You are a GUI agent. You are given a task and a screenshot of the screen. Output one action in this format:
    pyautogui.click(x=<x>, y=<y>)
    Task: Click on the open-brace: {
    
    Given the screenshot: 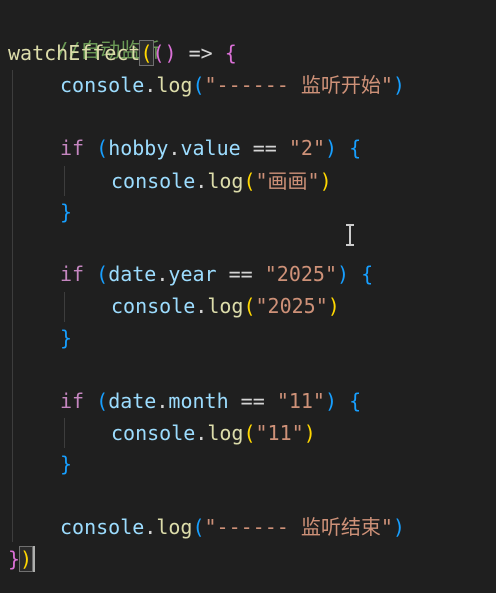 What is the action you would take?
    pyautogui.click(x=230, y=53)
    